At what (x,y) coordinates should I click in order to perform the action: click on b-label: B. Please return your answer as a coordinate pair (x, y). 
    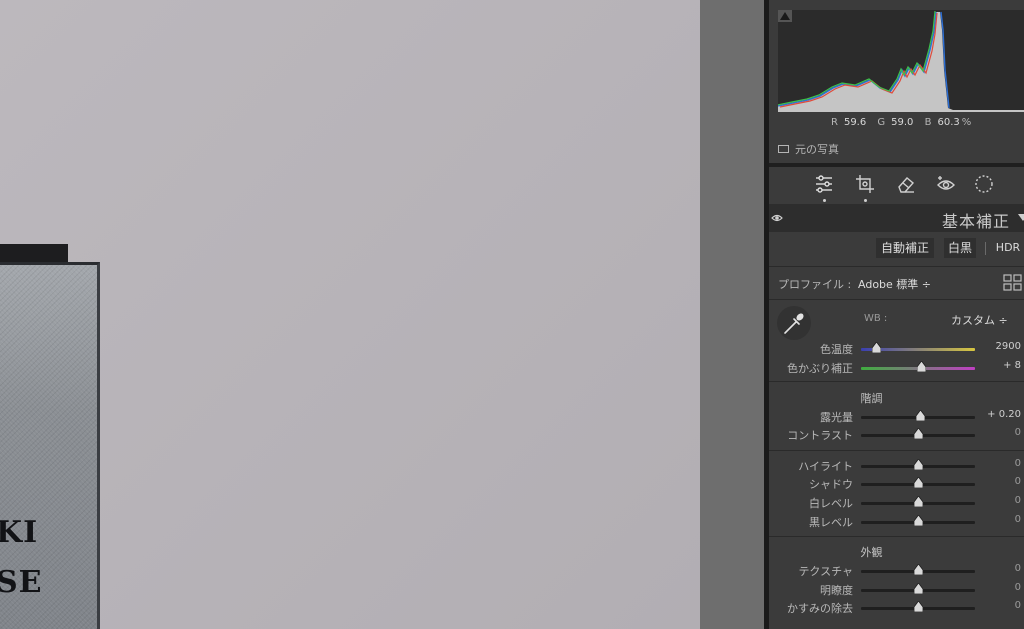
    Looking at the image, I should click on (928, 122).